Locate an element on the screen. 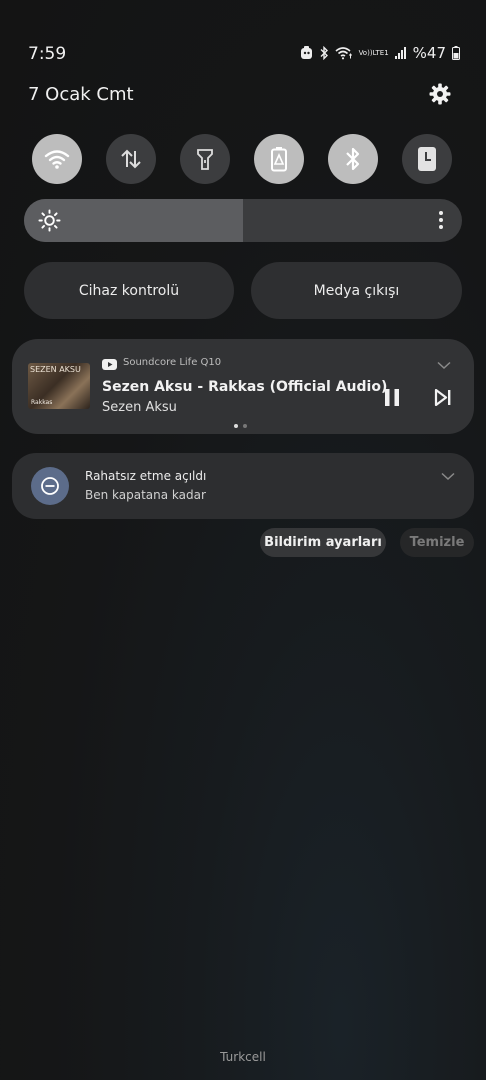 The width and height of the screenshot is (486, 1080). youtube-icon is located at coordinates (109, 364).